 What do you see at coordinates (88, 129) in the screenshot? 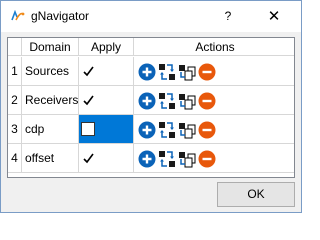
I see `apply-checkbox-editor` at bounding box center [88, 129].